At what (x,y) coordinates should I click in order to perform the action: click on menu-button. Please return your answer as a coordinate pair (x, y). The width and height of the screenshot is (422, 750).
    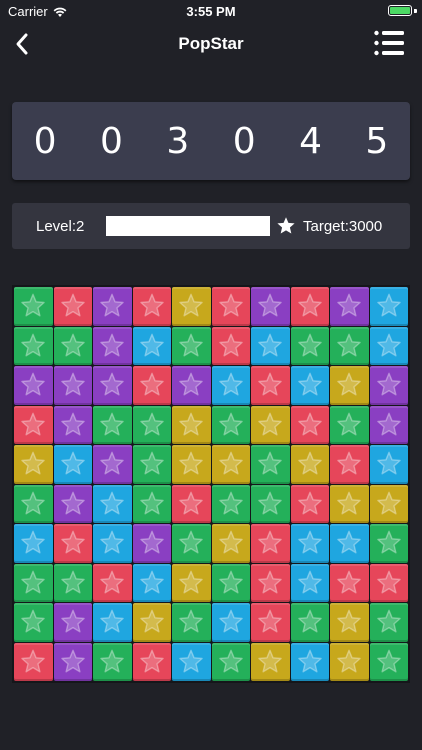
    Looking at the image, I should click on (389, 43).